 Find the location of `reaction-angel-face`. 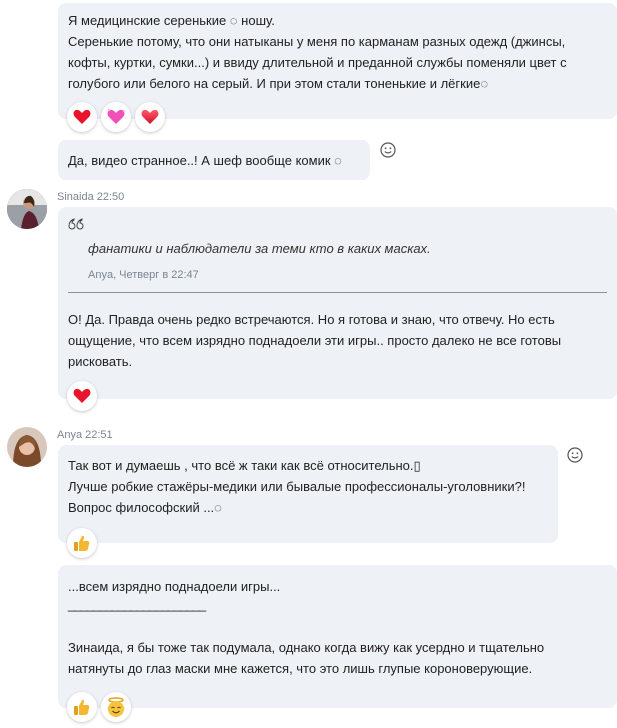

reaction-angel-face is located at coordinates (116, 707).